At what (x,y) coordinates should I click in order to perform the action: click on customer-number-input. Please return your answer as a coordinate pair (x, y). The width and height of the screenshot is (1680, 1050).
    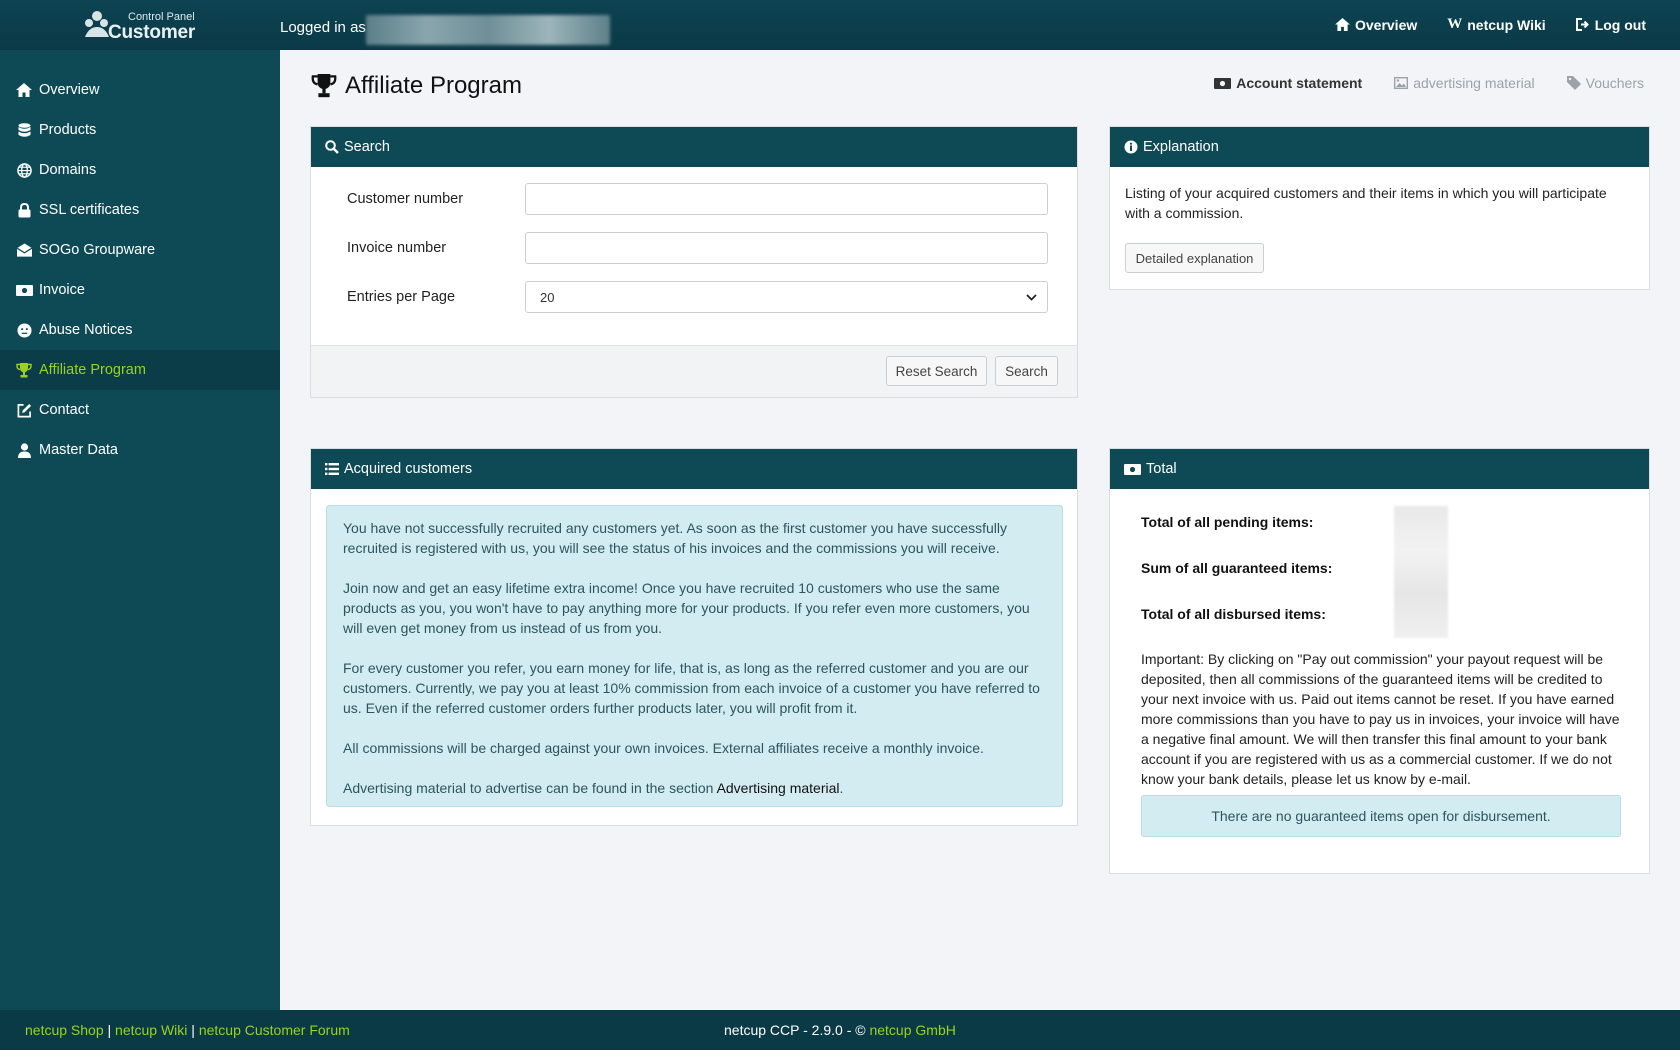
    Looking at the image, I should click on (786, 199).